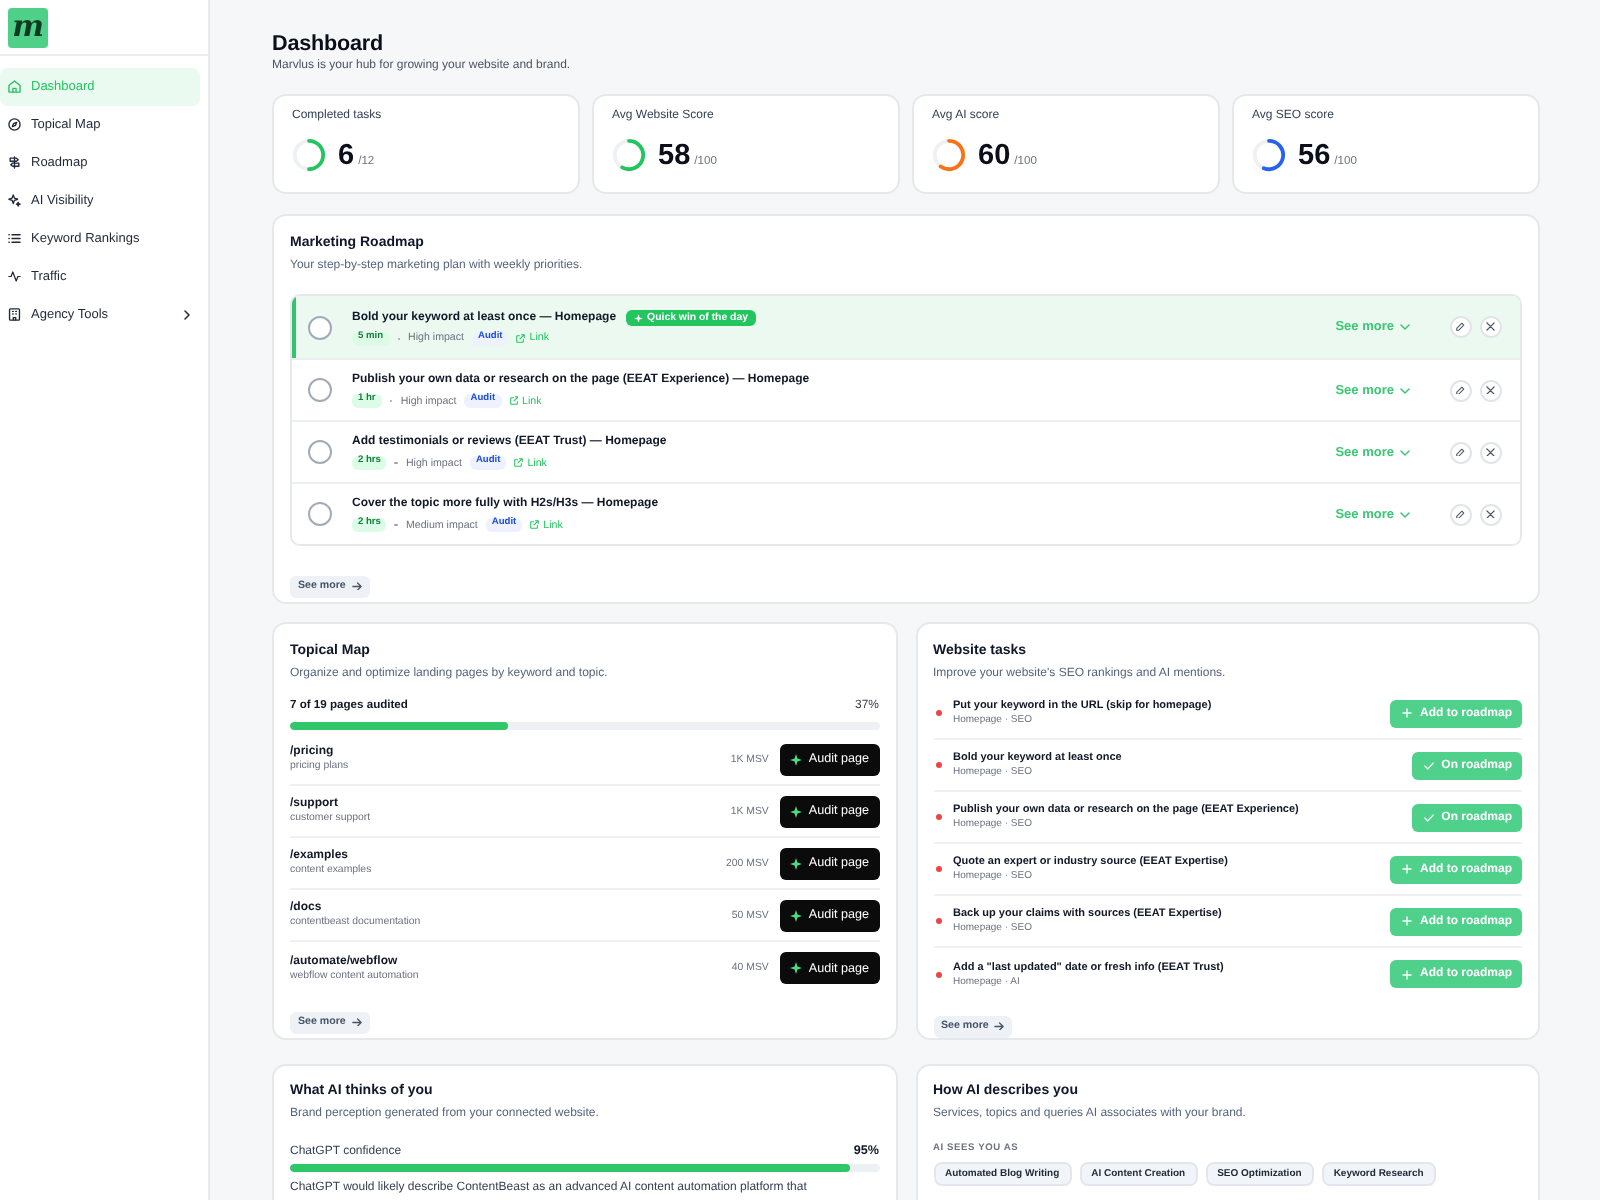 The image size is (1600, 1200). Describe the element at coordinates (674, 155) in the screenshot. I see `stat-value: 58` at that location.